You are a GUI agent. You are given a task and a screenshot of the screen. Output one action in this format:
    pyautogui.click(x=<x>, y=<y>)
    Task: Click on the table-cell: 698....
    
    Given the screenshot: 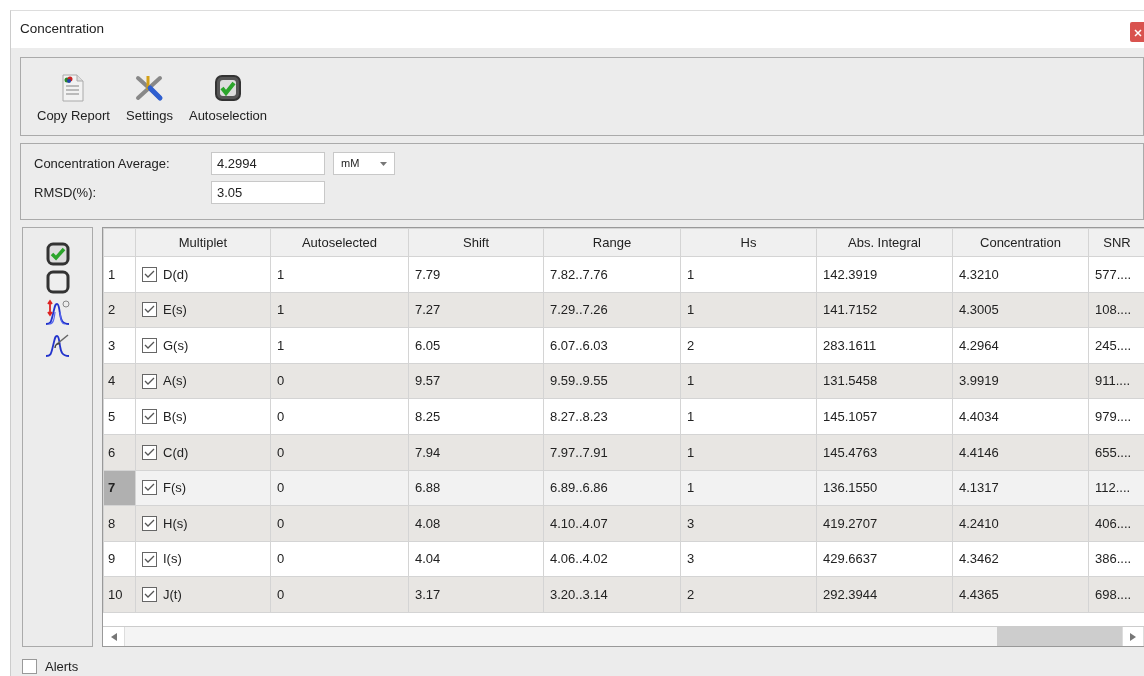 What is the action you would take?
    pyautogui.click(x=1116, y=594)
    